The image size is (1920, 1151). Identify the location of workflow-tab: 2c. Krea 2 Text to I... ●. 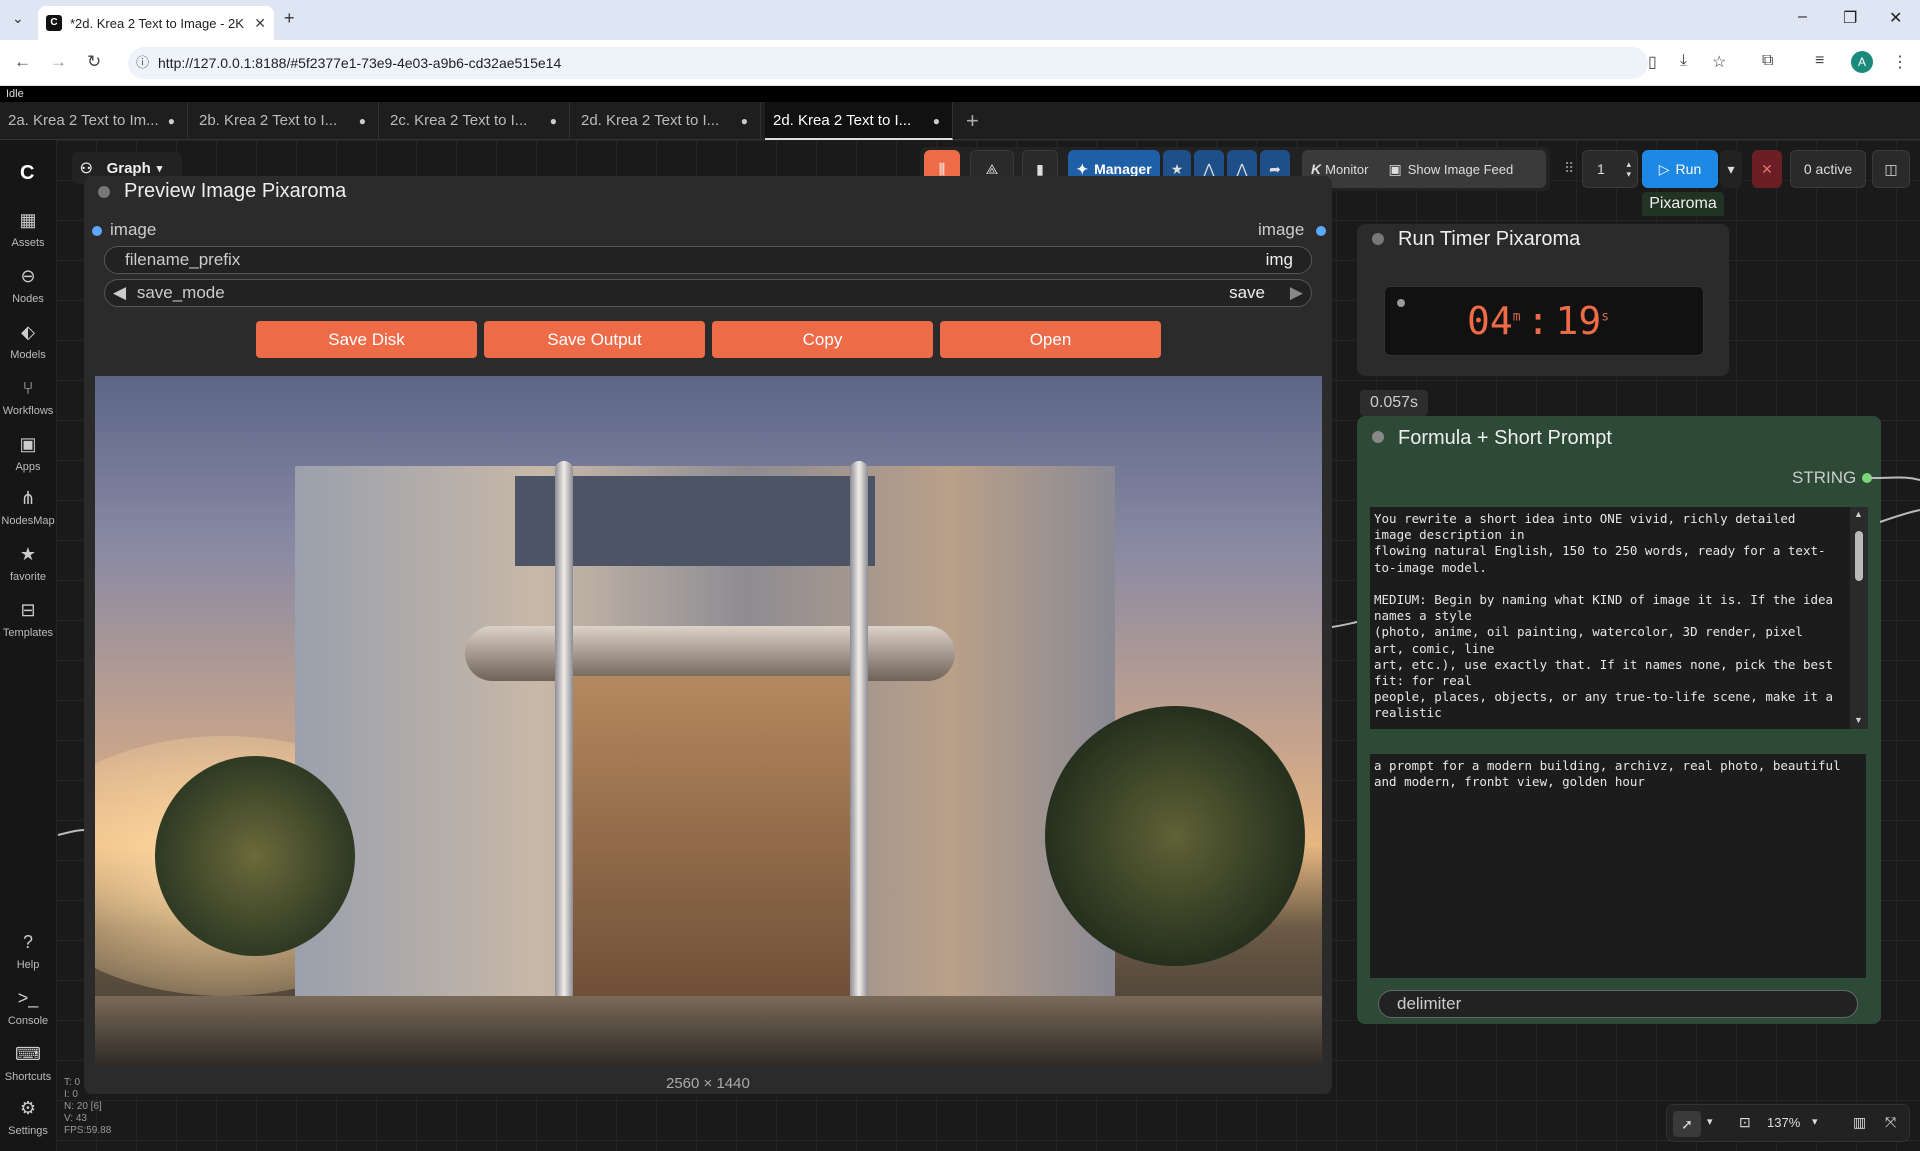
(476, 121).